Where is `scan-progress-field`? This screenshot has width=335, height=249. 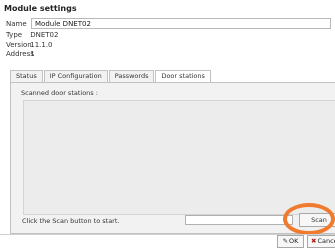 scan-progress-field is located at coordinates (239, 220).